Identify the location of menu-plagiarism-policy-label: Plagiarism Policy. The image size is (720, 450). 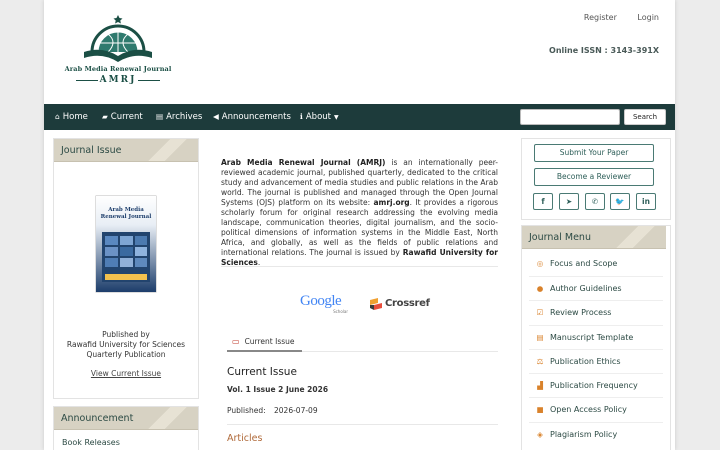
(584, 434).